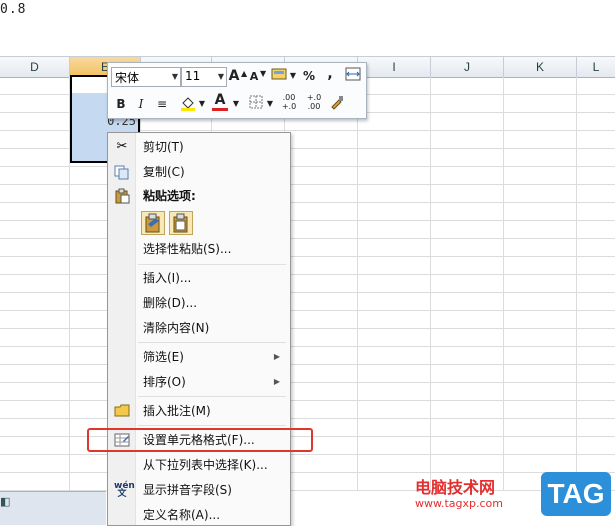 The width and height of the screenshot is (615, 526). Describe the element at coordinates (200, 440) in the screenshot. I see `highlight-box` at that location.